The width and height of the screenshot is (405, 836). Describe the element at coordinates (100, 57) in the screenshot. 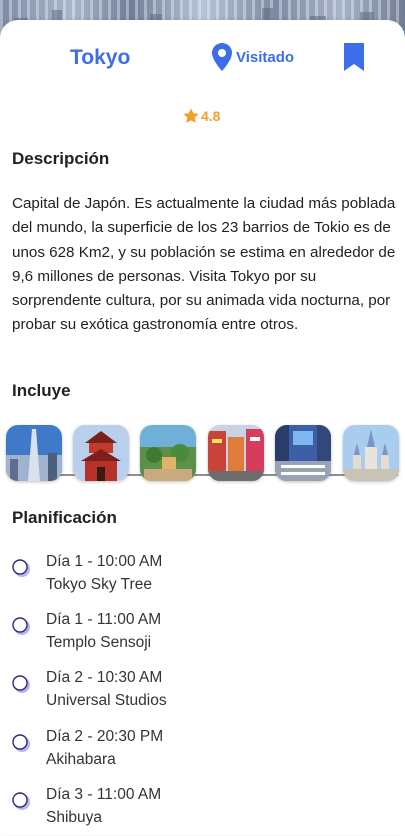

I see `place-title: Tokyo` at that location.